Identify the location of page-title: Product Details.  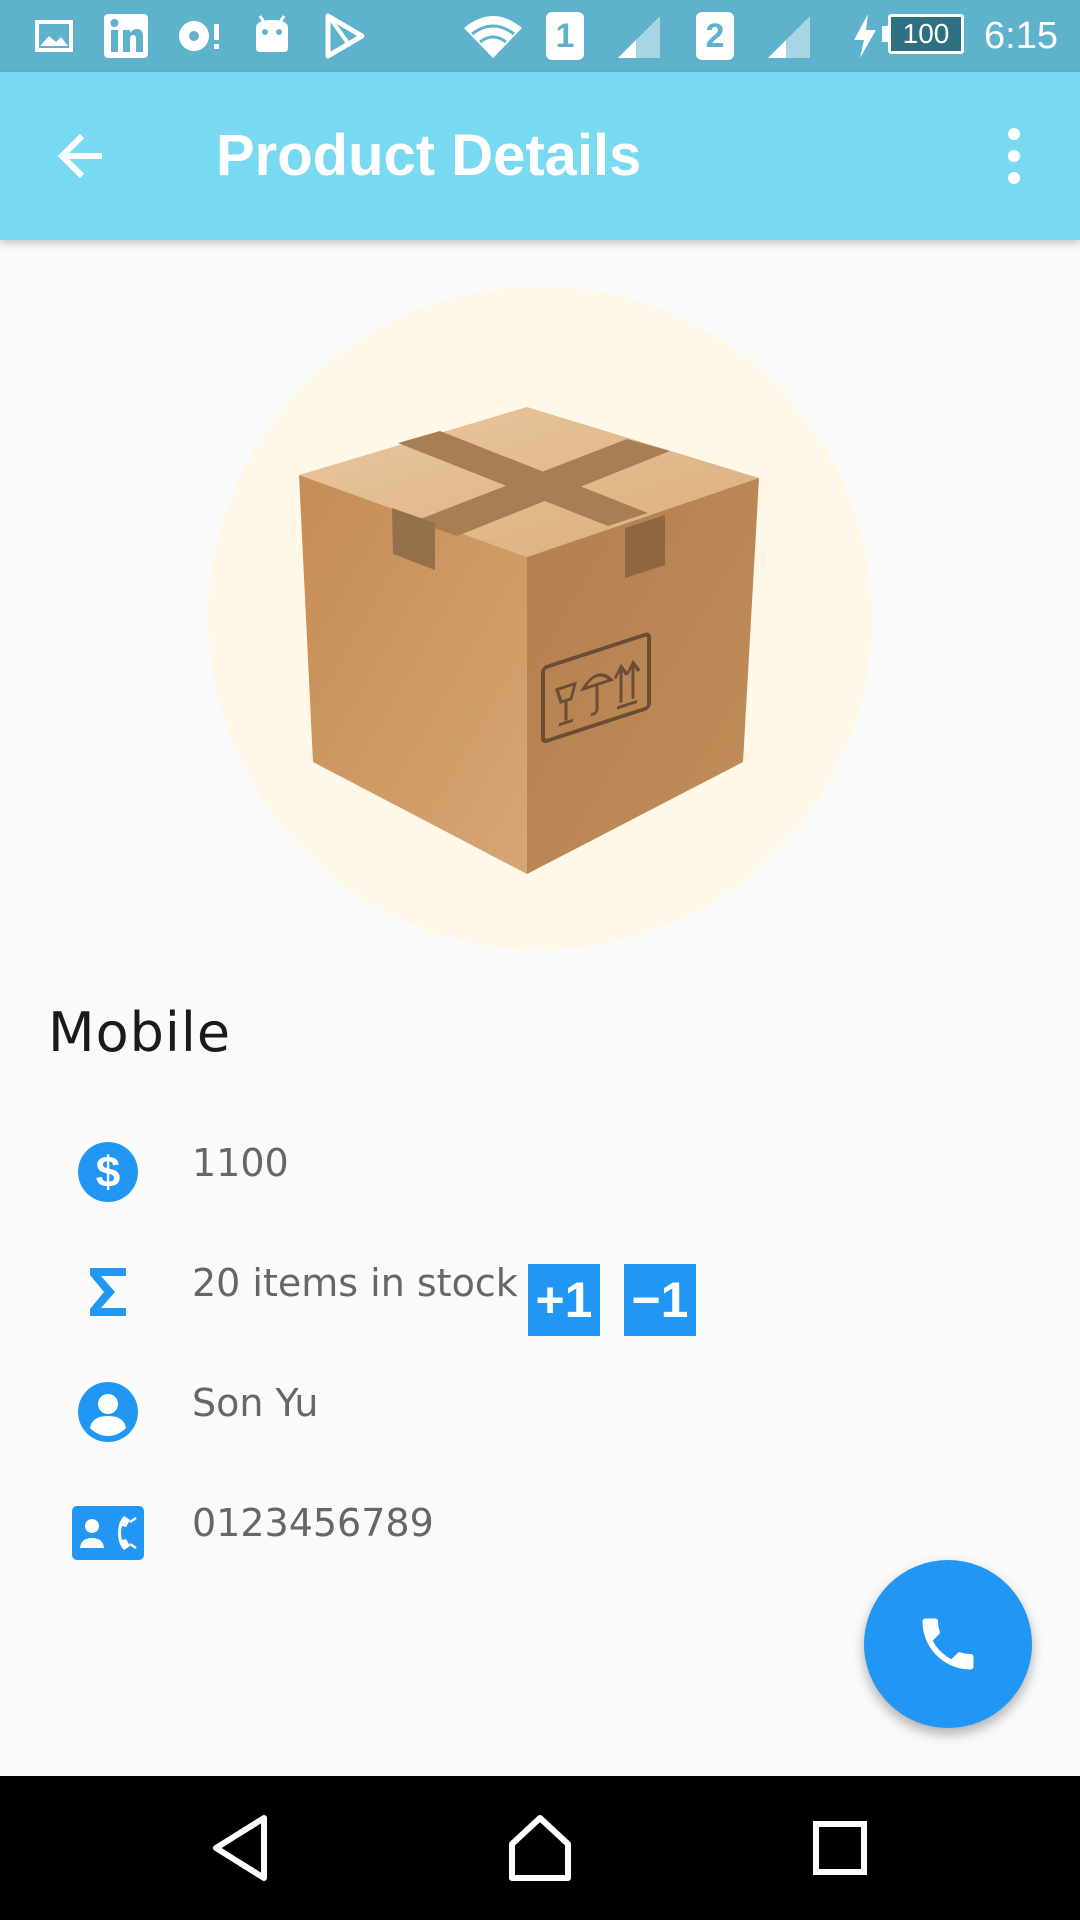
(429, 155).